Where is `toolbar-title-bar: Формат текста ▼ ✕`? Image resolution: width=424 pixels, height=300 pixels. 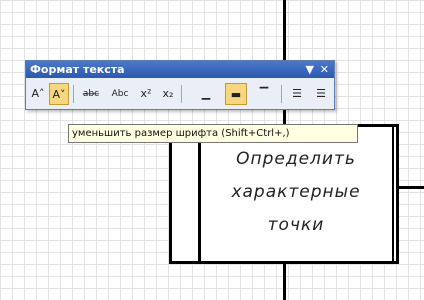
toolbar-title-bar: Формат текста ▼ ✕ is located at coordinates (180, 69).